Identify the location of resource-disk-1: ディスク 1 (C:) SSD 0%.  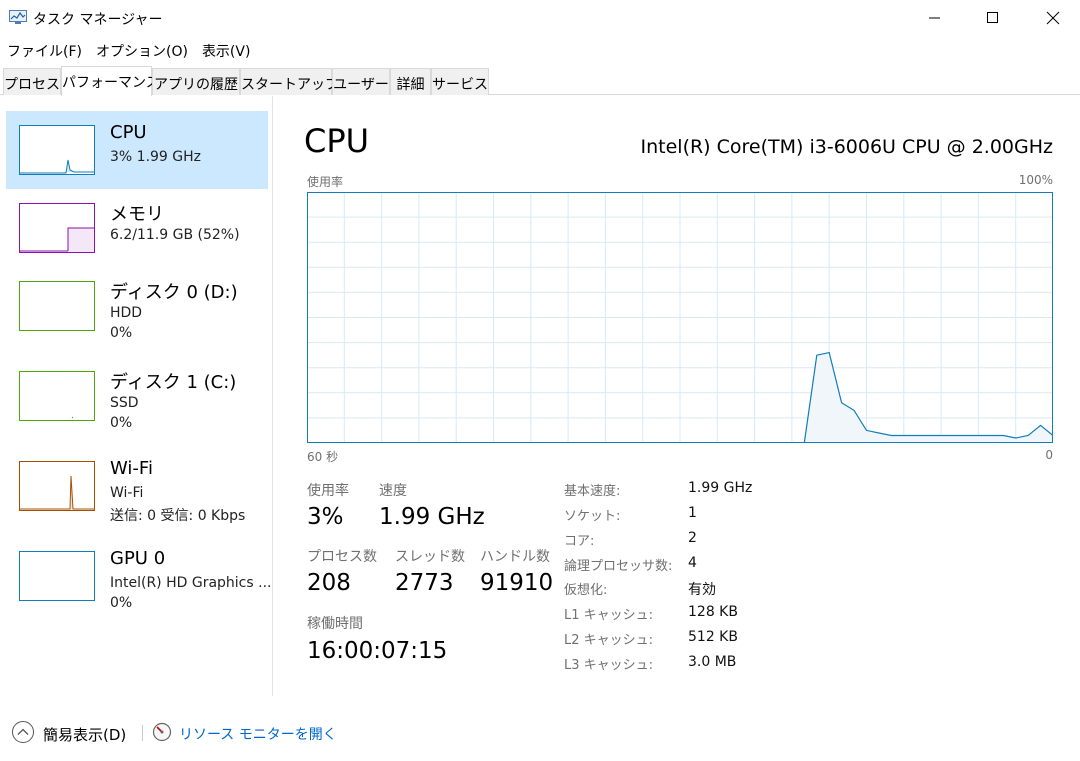
(137, 396).